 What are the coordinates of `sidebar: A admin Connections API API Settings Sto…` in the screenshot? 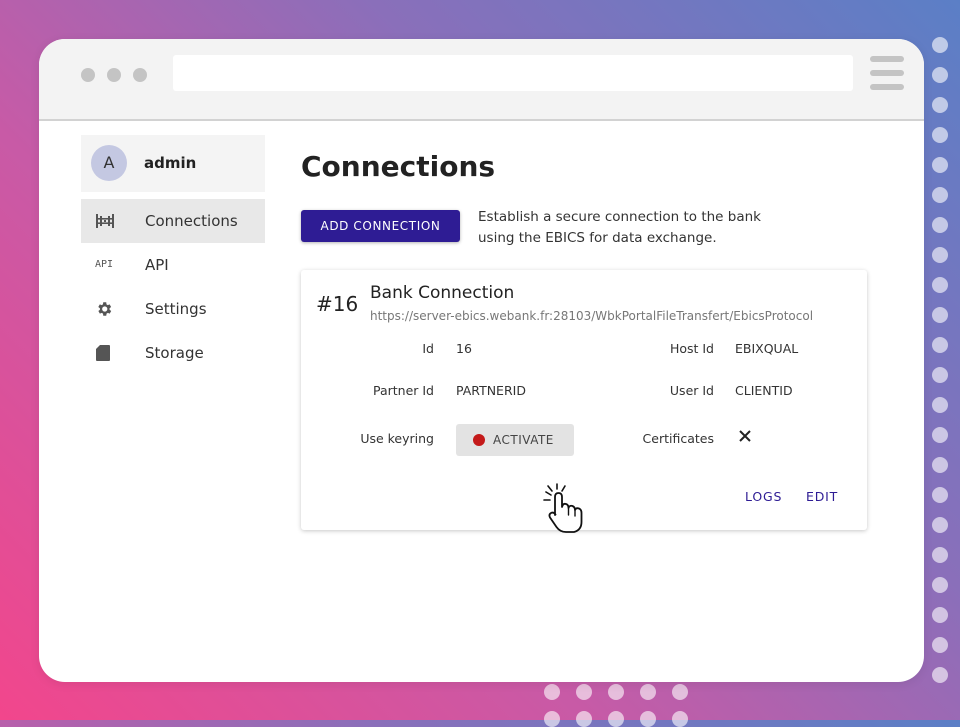 It's located at (173, 255).